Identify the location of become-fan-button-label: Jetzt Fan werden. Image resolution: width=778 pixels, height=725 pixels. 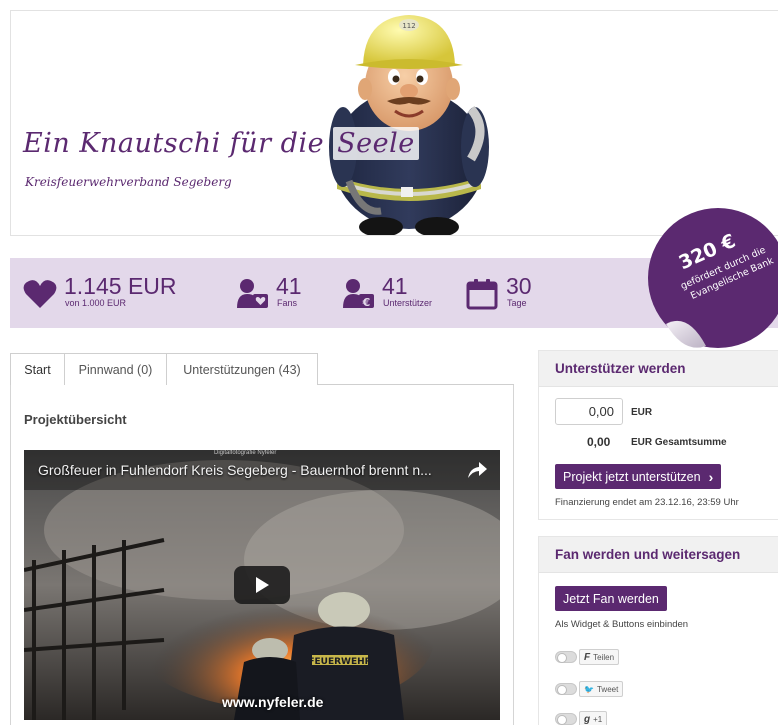
(611, 598).